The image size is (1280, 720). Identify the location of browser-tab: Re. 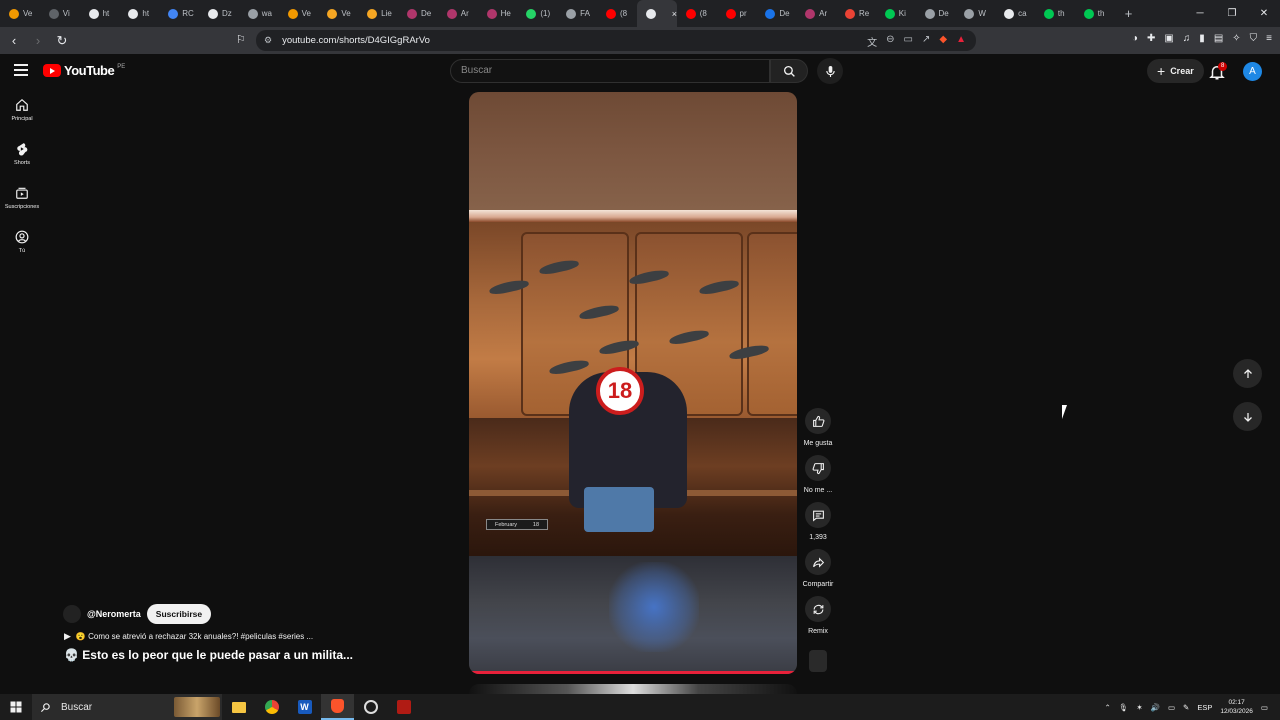
(856, 13).